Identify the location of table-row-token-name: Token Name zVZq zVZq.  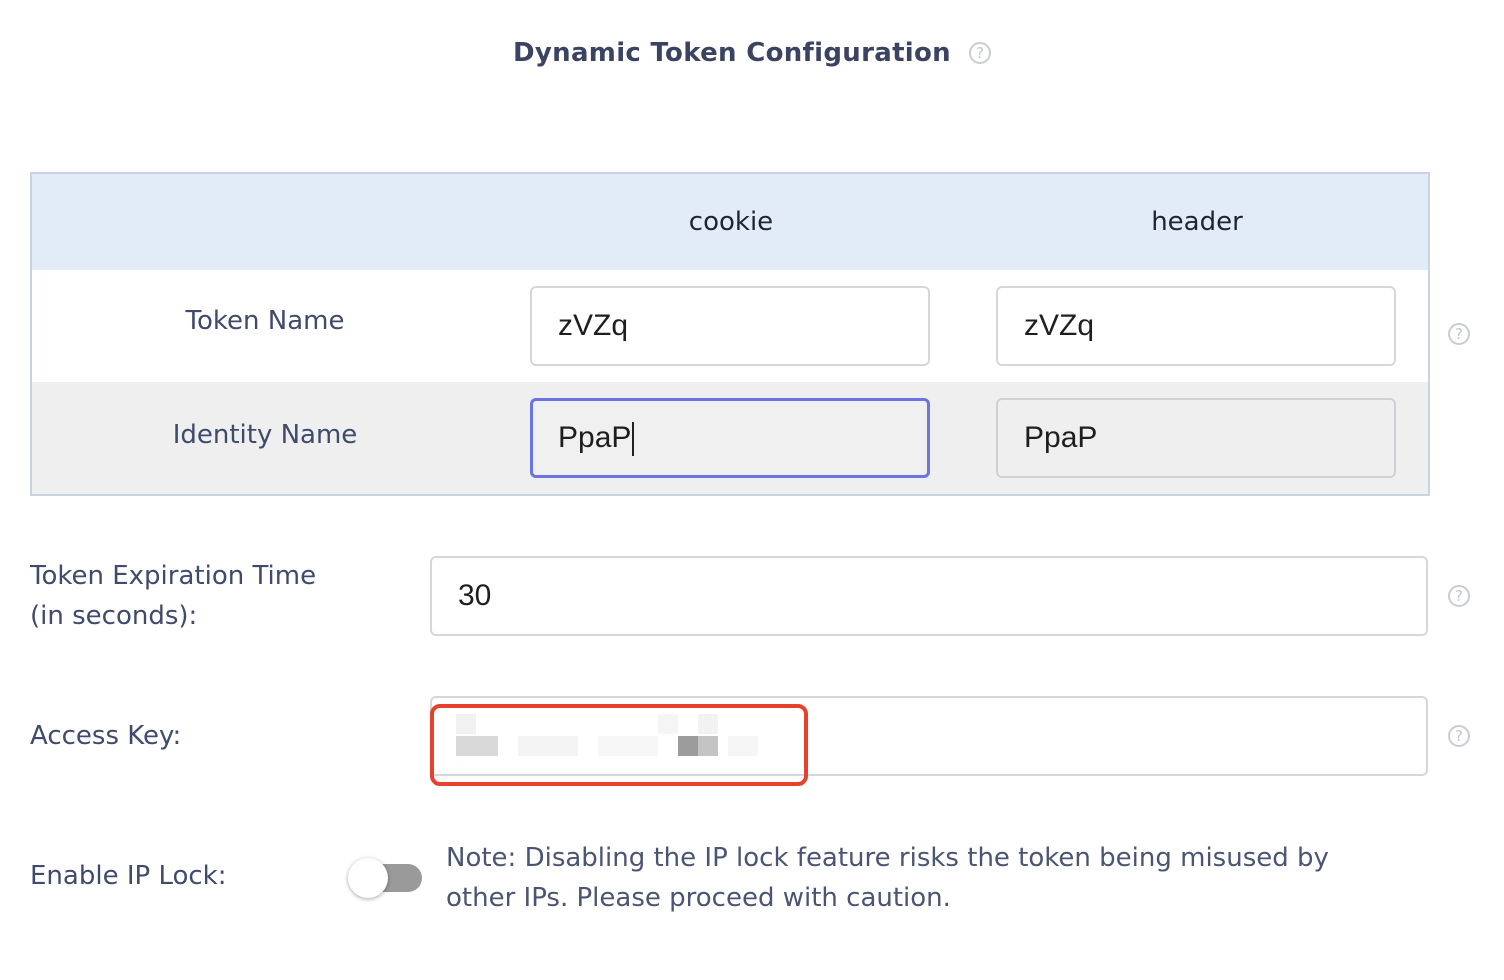
(730, 326).